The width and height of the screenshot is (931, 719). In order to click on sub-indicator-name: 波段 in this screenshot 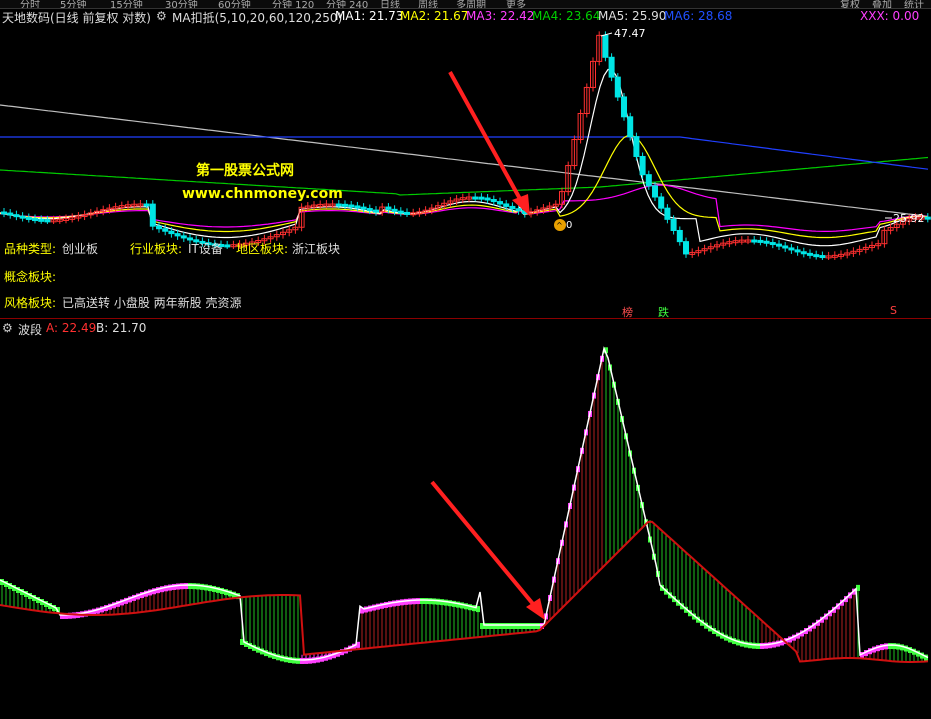, I will do `click(30, 329)`.